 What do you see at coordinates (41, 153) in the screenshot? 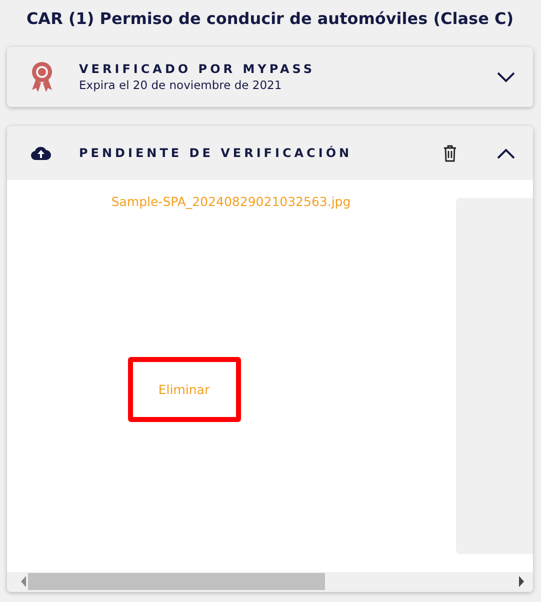
I see `cloud-upload-icon` at bounding box center [41, 153].